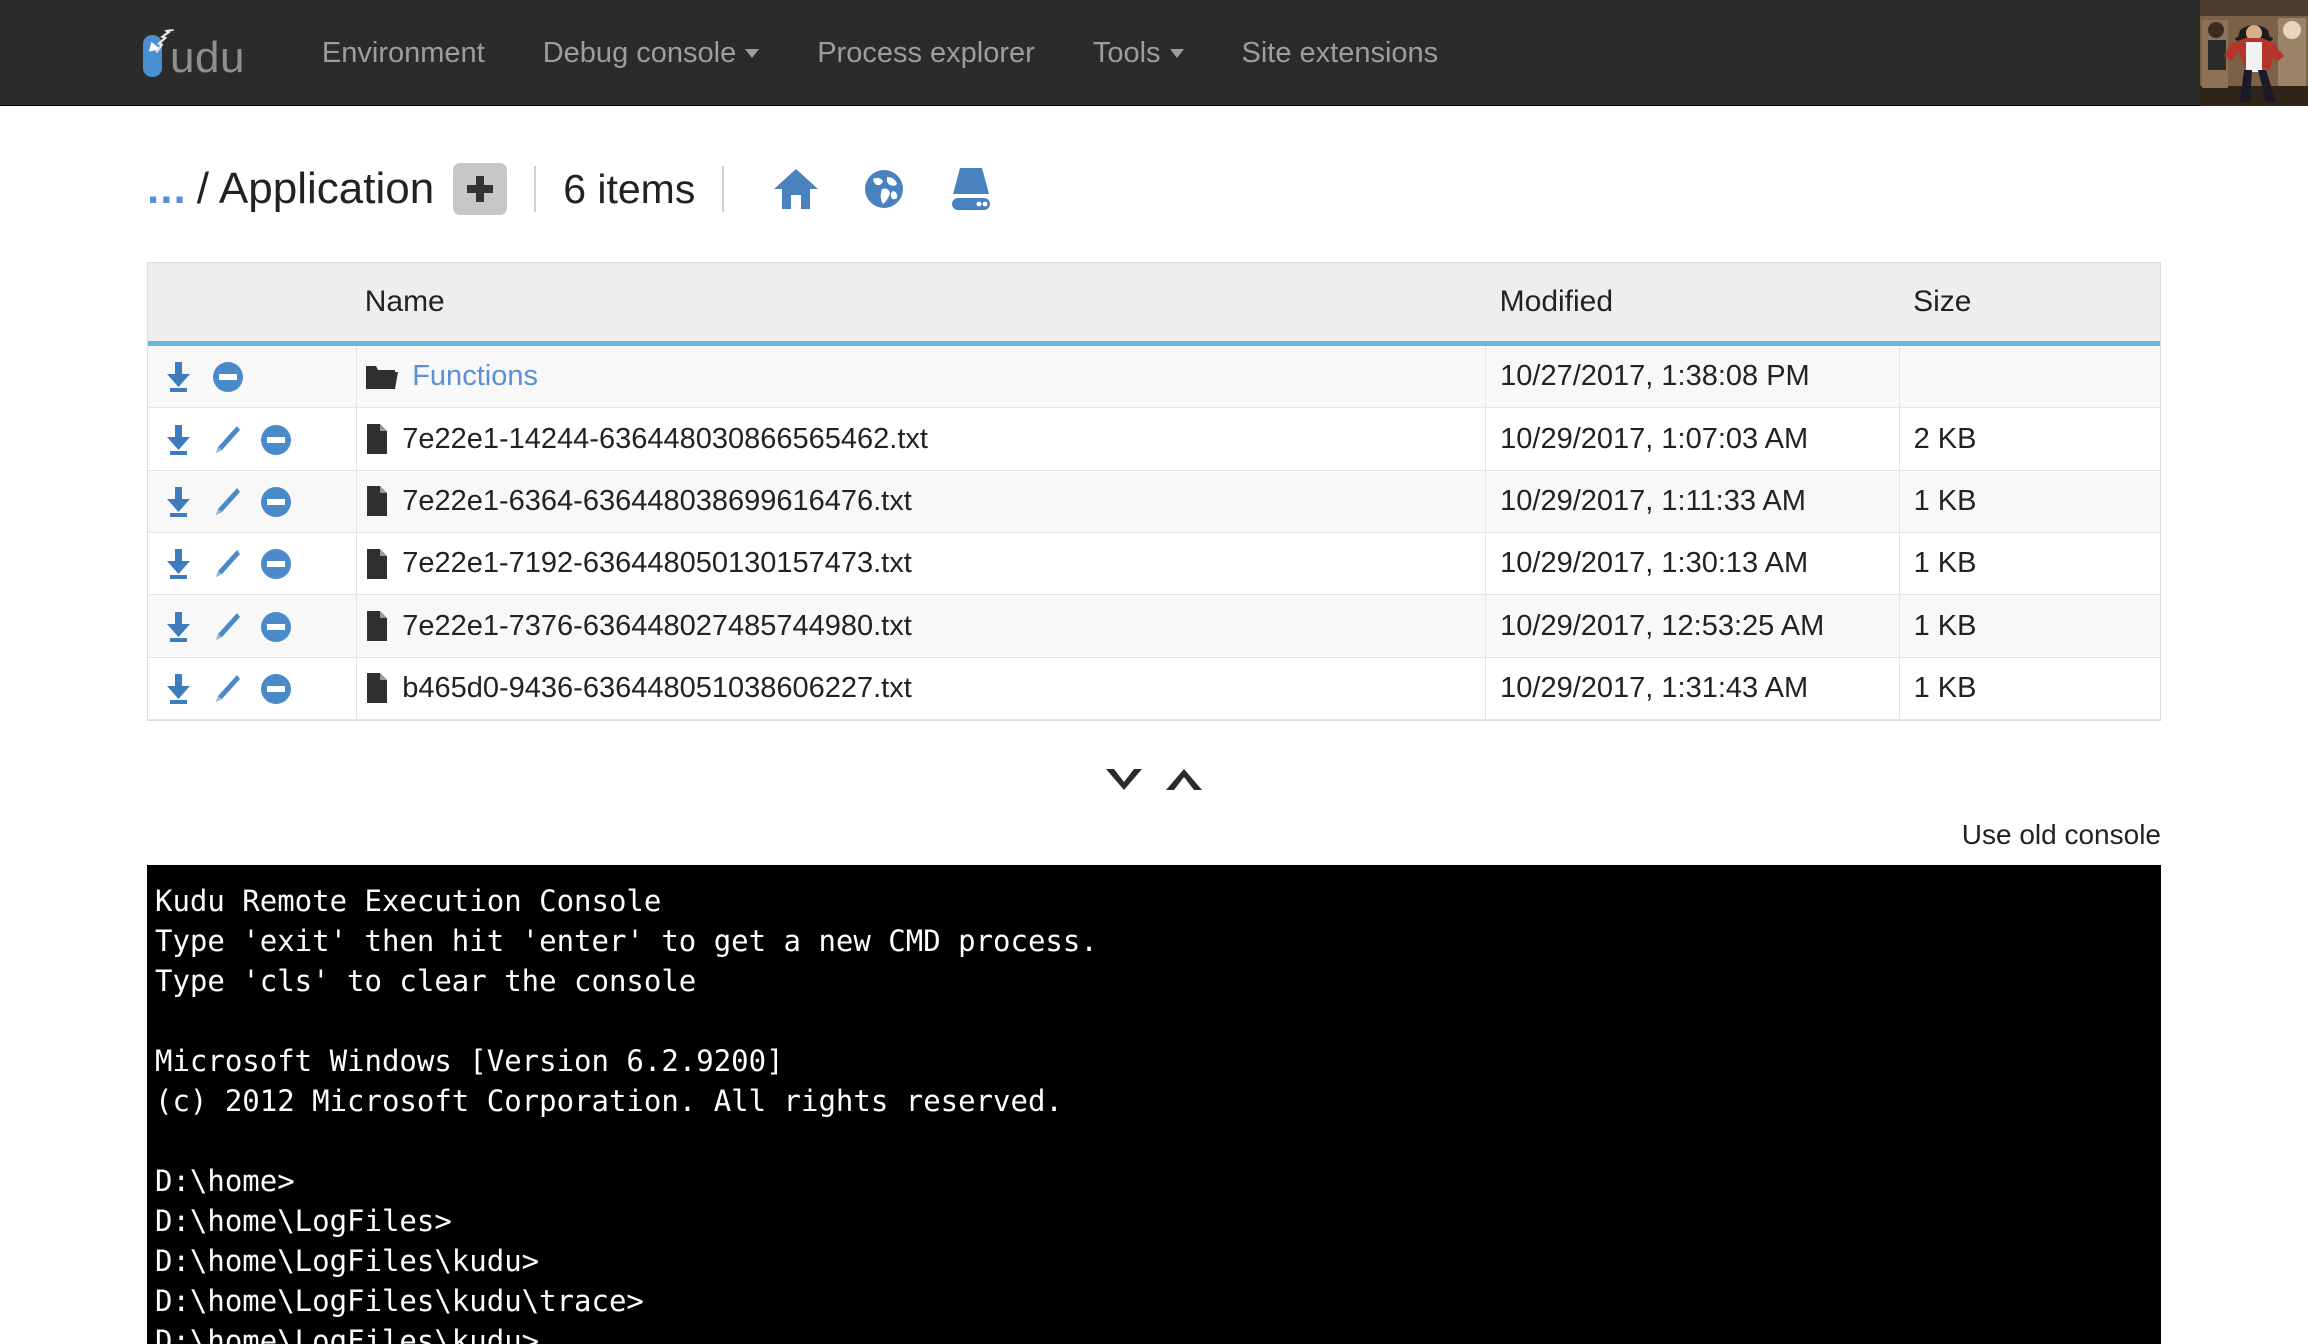  Describe the element at coordinates (657, 563) in the screenshot. I see `file-name: 7e22e1-7192-636448050130157473.txt` at that location.